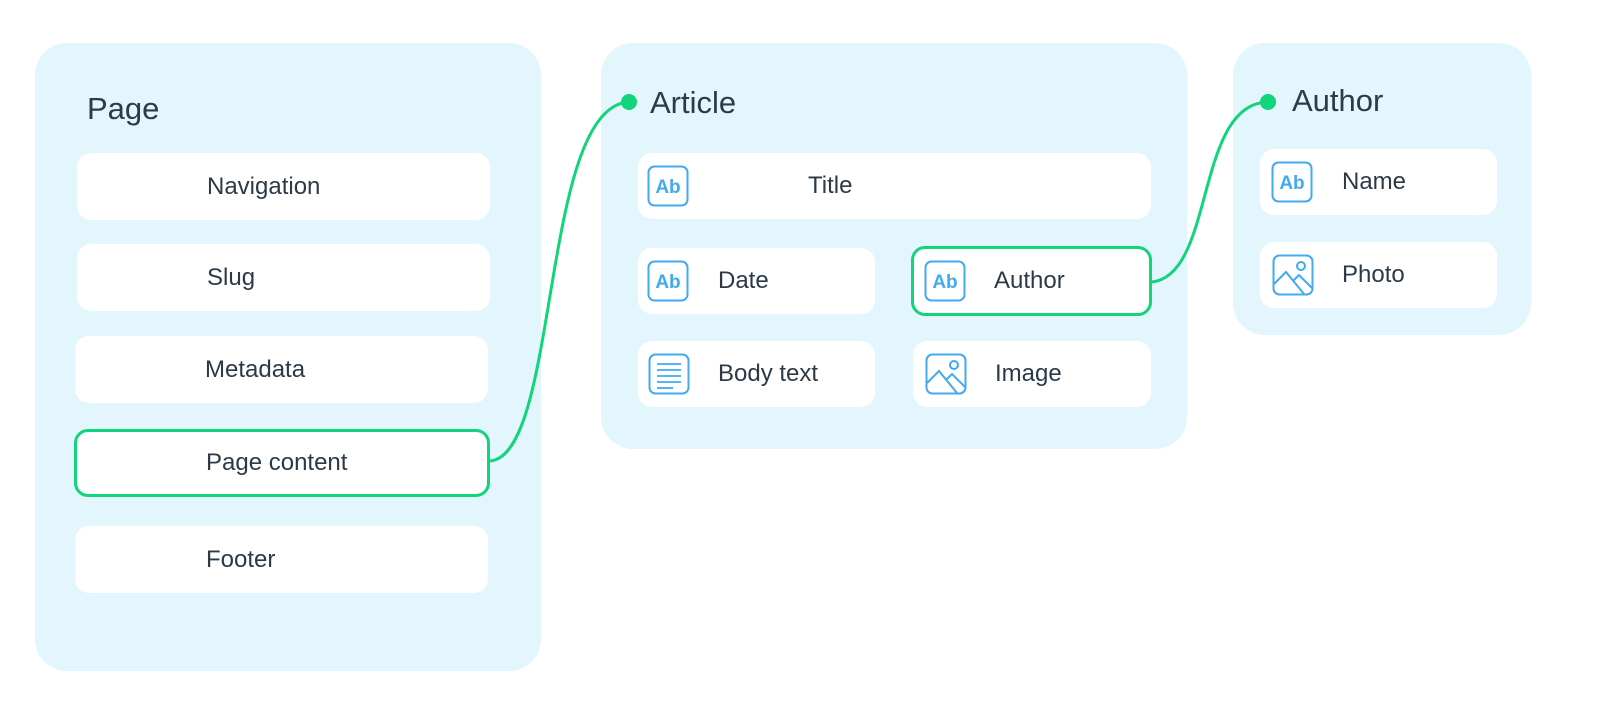  I want to click on page-panel-title: Page, so click(123, 108).